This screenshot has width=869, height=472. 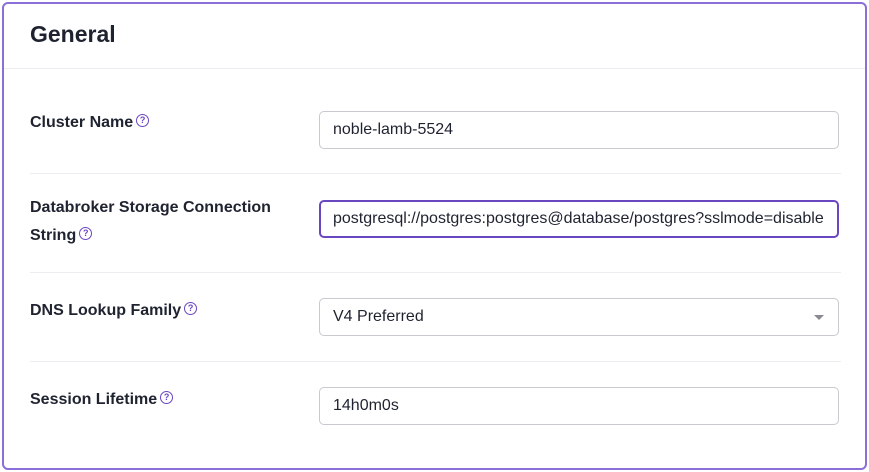 What do you see at coordinates (150, 222) in the screenshot?
I see `databroker-connection-label: Databroker Storage Connection String?` at bounding box center [150, 222].